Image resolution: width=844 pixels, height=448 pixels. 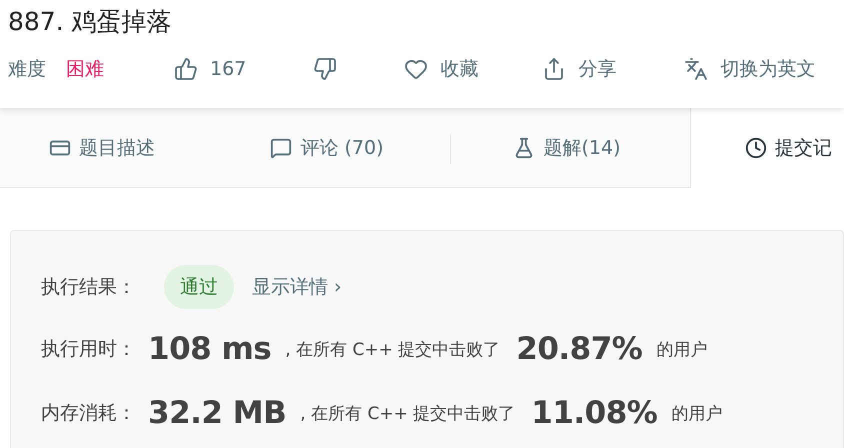 What do you see at coordinates (217, 413) in the screenshot?
I see `metric-value: 32.2 MB` at bounding box center [217, 413].